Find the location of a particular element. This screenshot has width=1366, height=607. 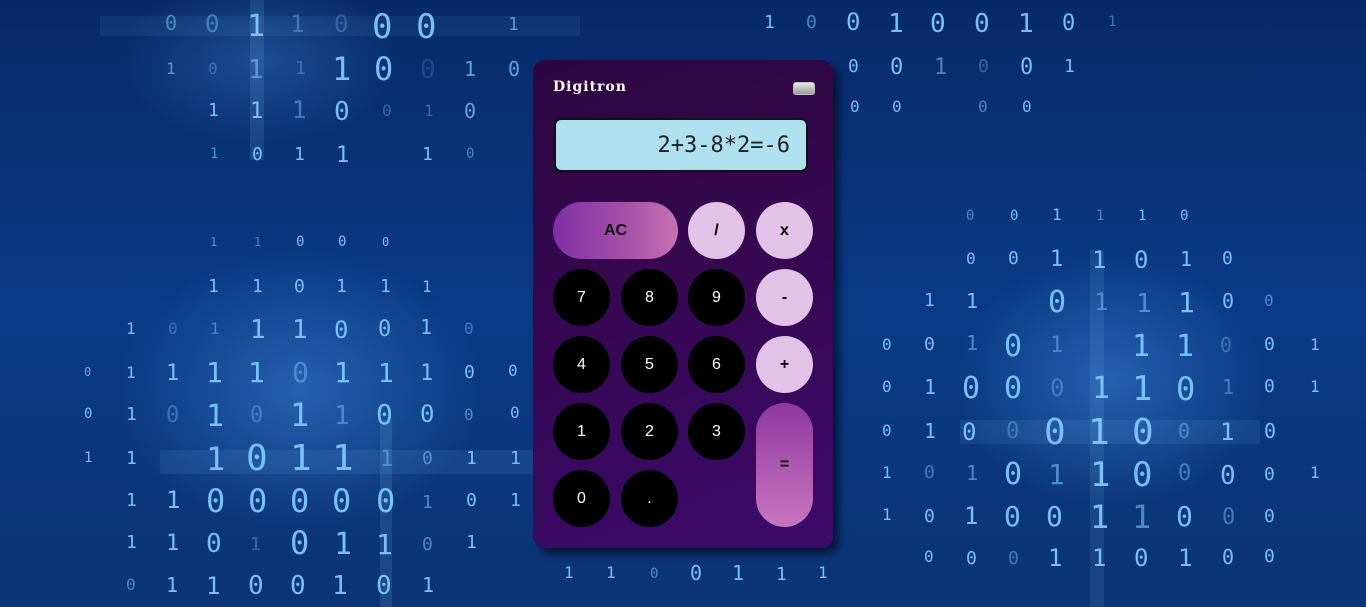

digit-5-button: 5 is located at coordinates (649, 364).